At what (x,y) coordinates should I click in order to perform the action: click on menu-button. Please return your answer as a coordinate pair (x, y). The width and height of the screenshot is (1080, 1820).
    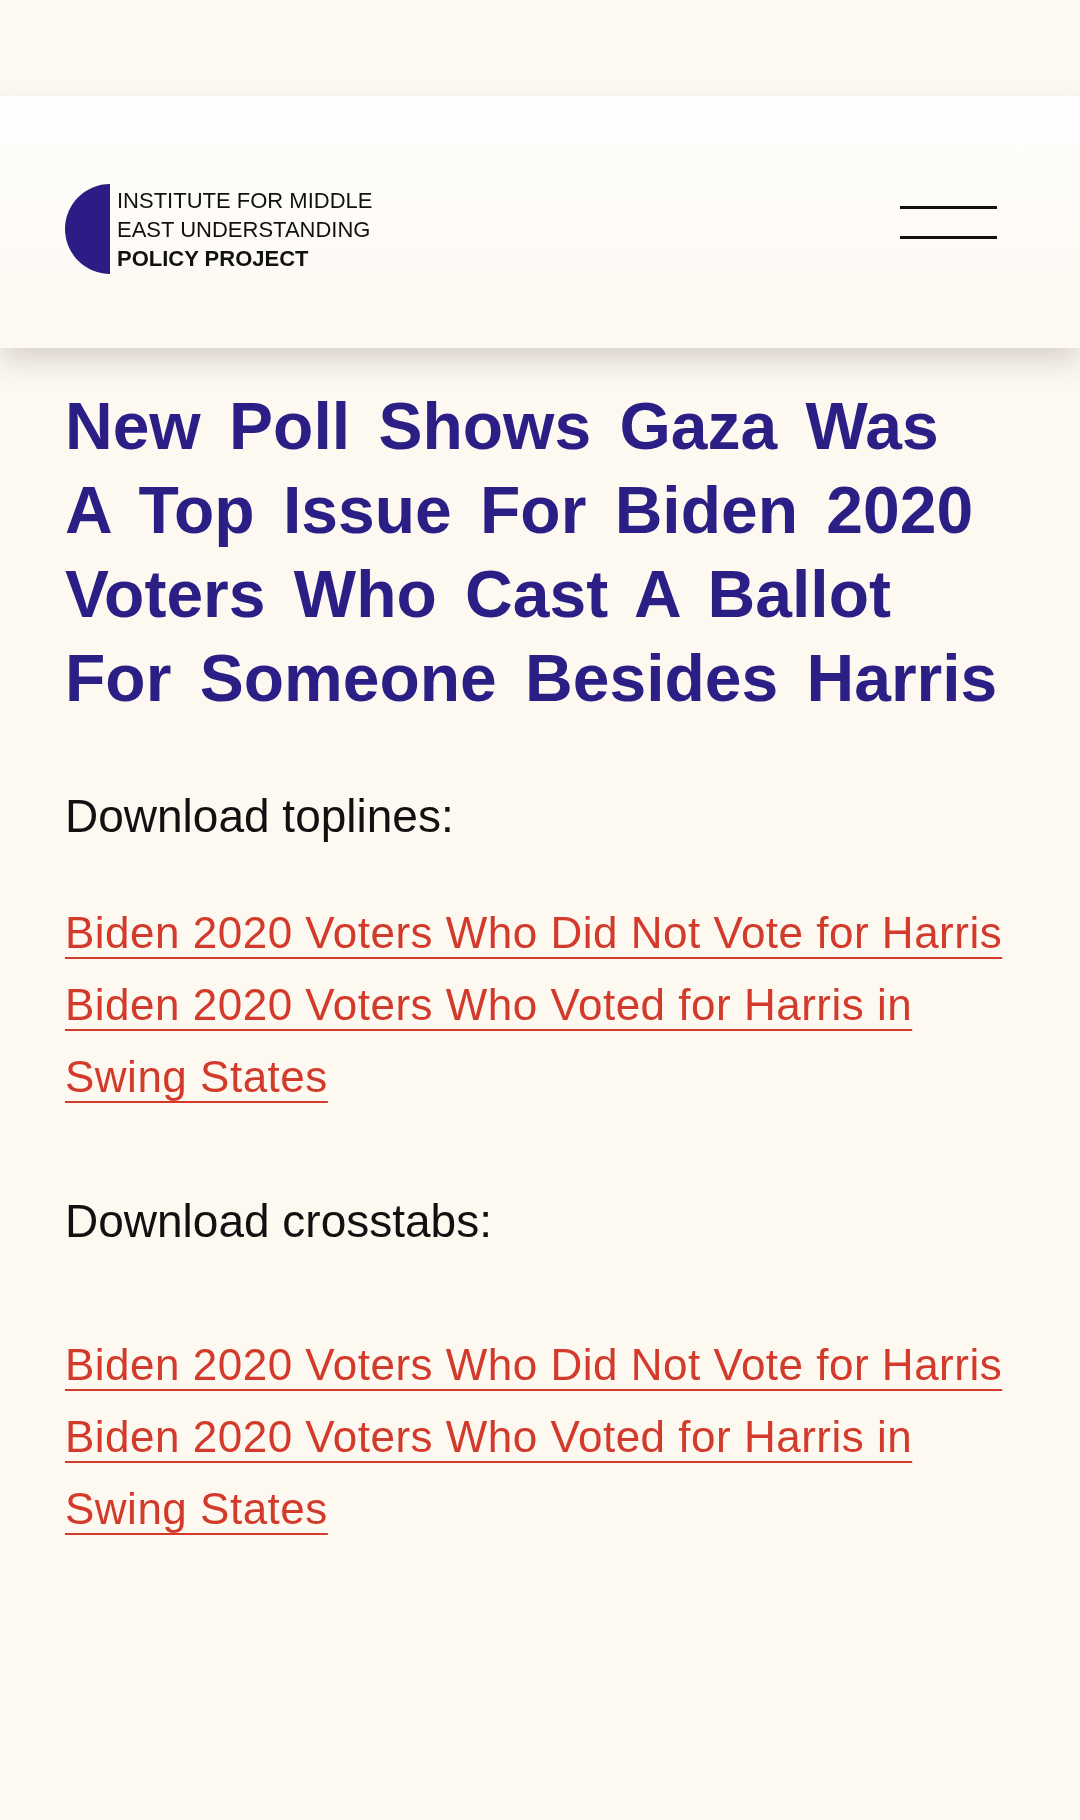
    Looking at the image, I should click on (948, 222).